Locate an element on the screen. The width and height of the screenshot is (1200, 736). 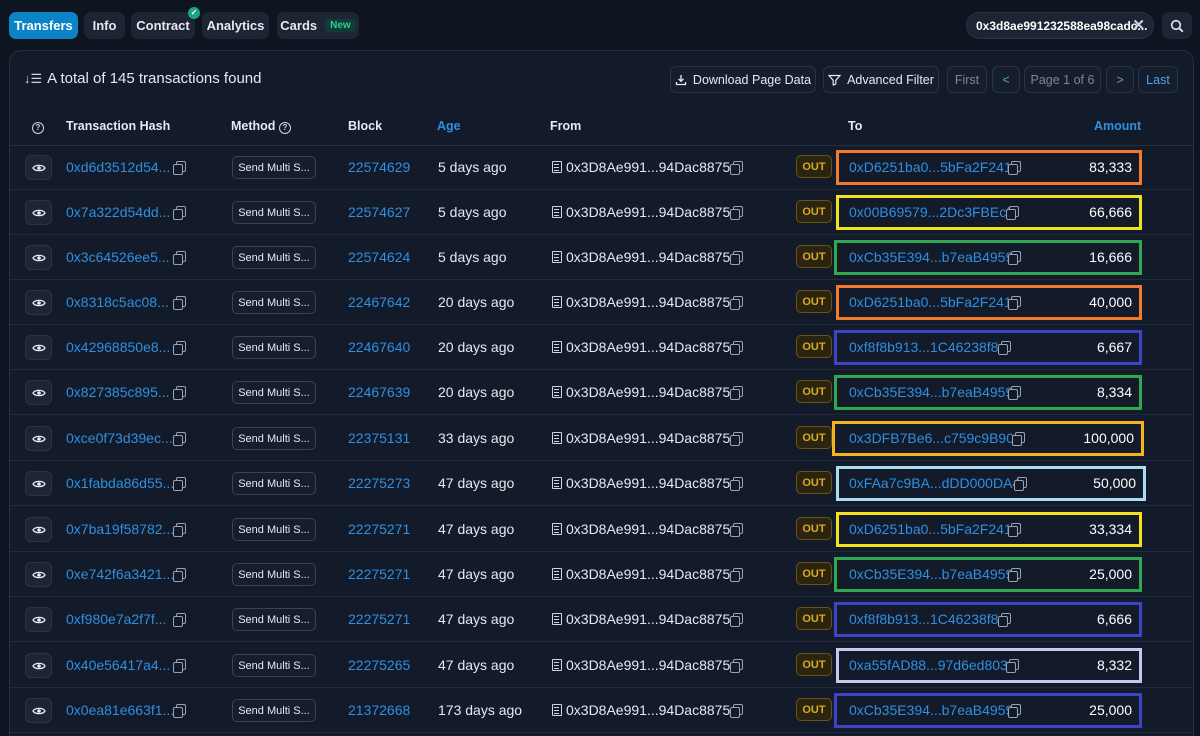
sort-icon: ↓☰ is located at coordinates (33, 79).